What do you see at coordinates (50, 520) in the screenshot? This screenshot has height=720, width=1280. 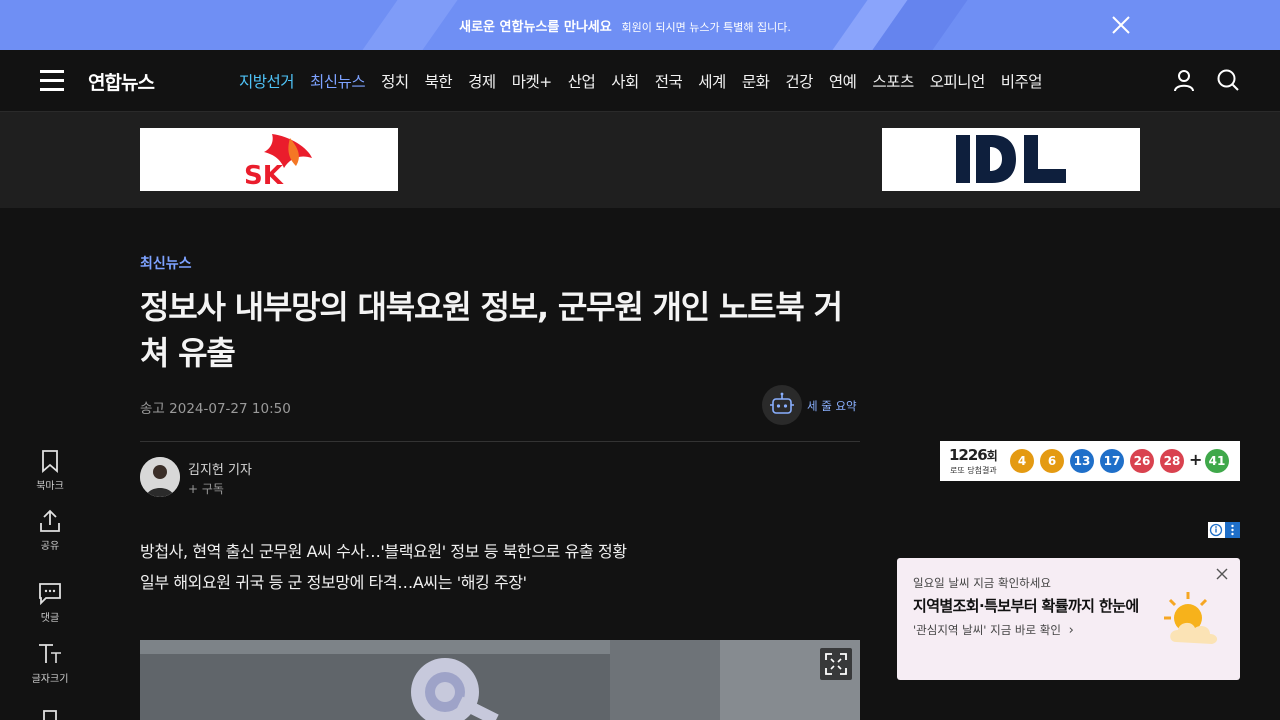 I see `share-icon` at bounding box center [50, 520].